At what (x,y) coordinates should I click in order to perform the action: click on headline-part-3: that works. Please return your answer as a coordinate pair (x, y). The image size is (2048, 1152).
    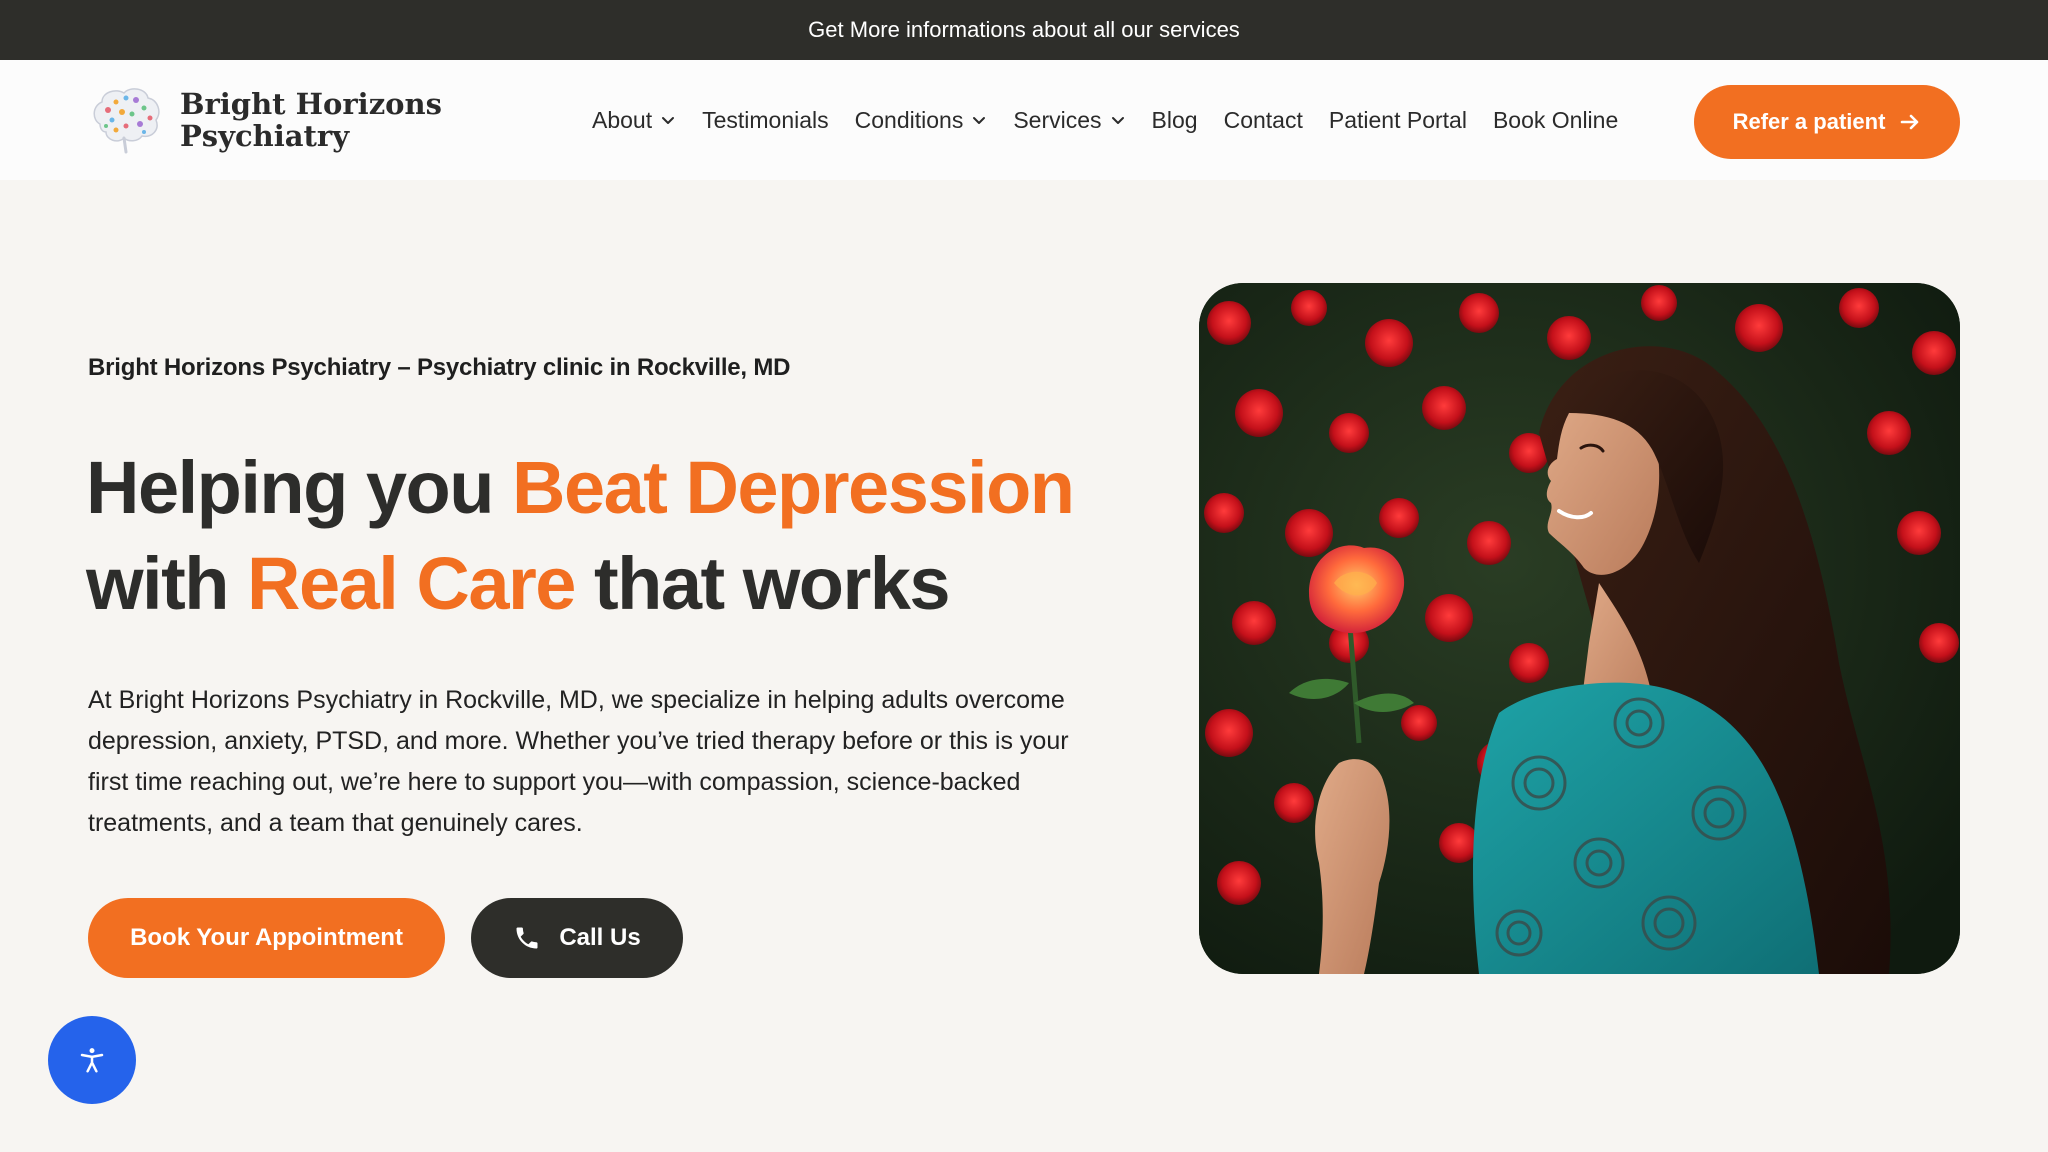
    Looking at the image, I should click on (762, 583).